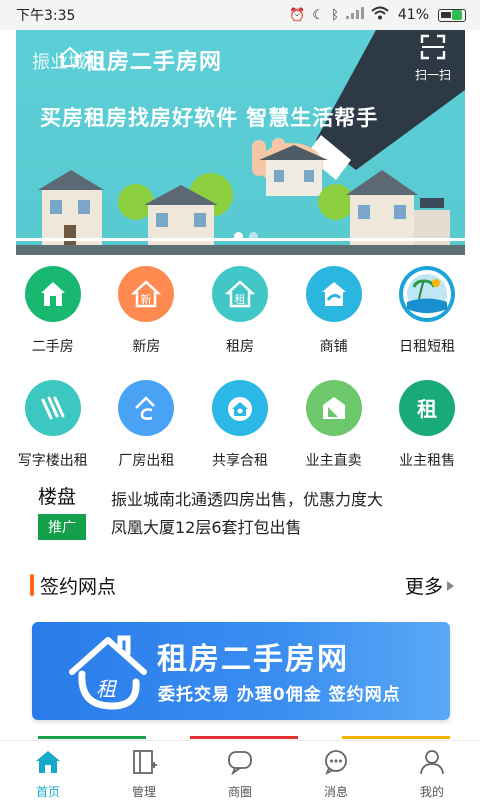 This screenshot has height=800, width=480. I want to click on category-label: 业主租售, so click(427, 461).